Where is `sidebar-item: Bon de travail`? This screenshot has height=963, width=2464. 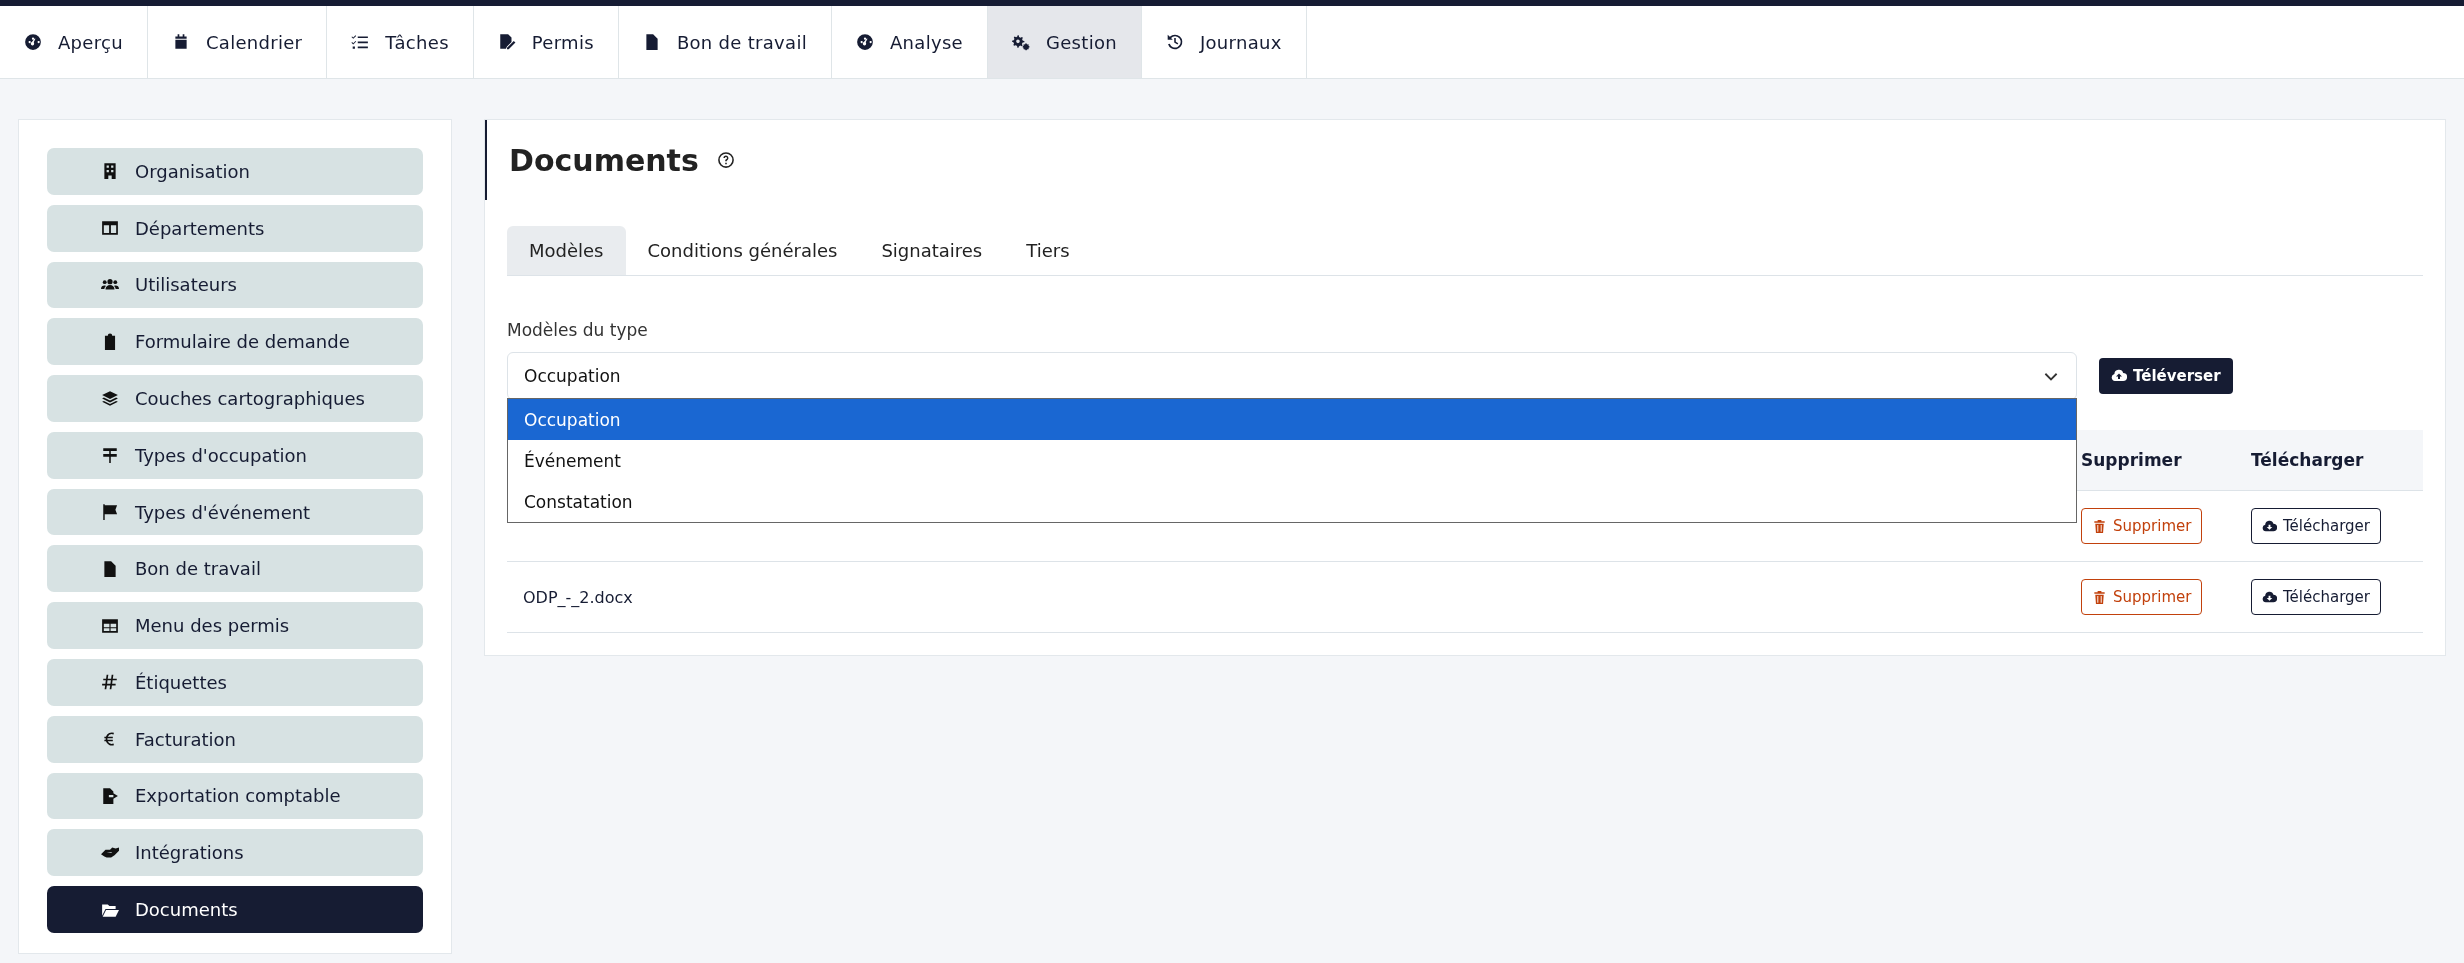 sidebar-item: Bon de travail is located at coordinates (235, 569).